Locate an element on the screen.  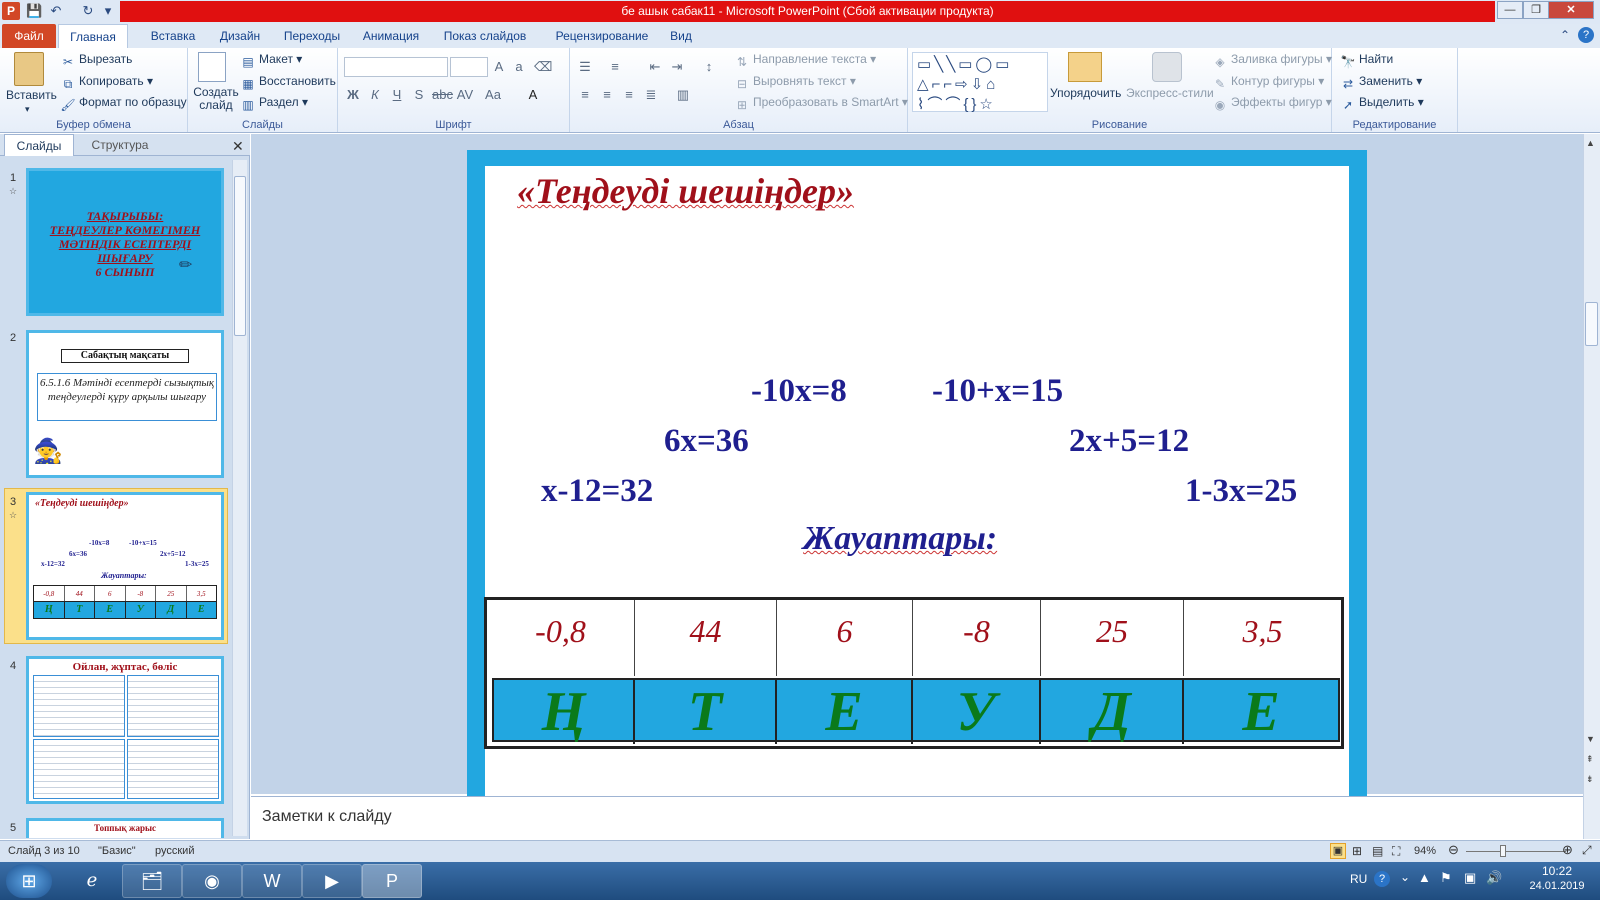
answers-heading: Жауаптары: is located at coordinates (900, 539).